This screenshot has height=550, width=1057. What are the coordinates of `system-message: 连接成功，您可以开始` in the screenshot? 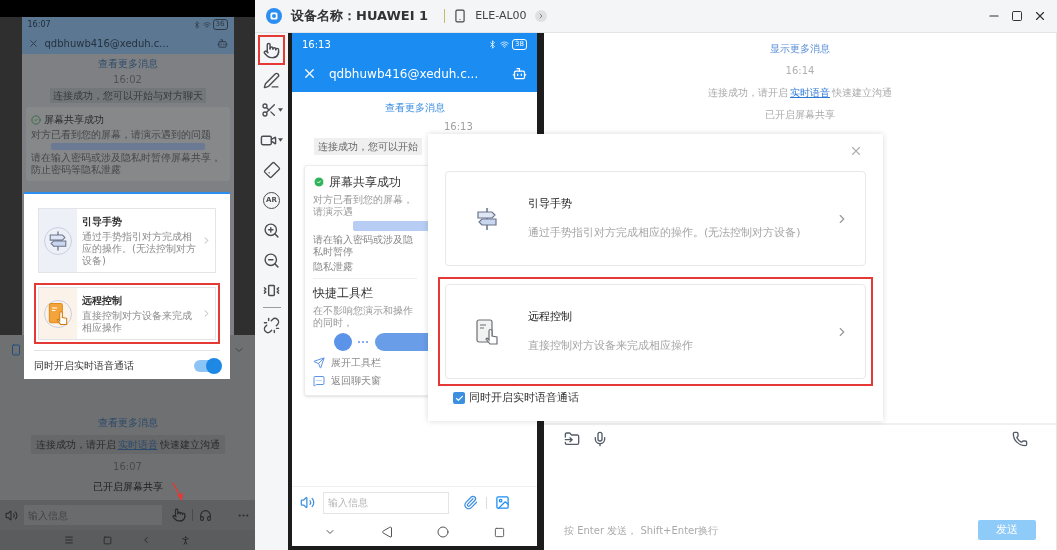 It's located at (368, 146).